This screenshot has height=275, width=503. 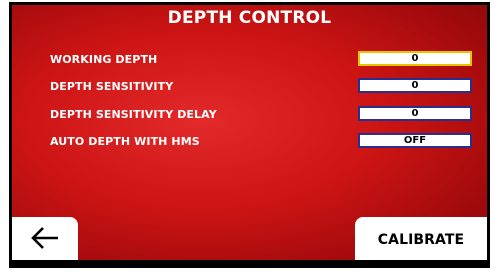 What do you see at coordinates (249, 18) in the screenshot?
I see `page-title: DEPTH CONTROL` at bounding box center [249, 18].